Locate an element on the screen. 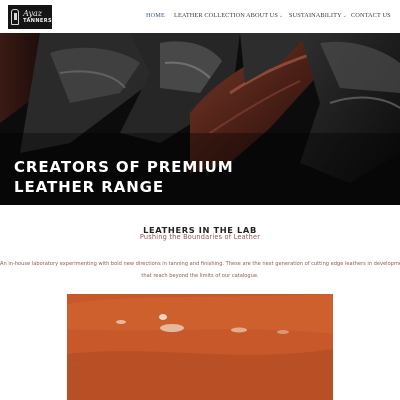 The height and width of the screenshot is (400, 400). nav-item-label: HOME is located at coordinates (155, 15).